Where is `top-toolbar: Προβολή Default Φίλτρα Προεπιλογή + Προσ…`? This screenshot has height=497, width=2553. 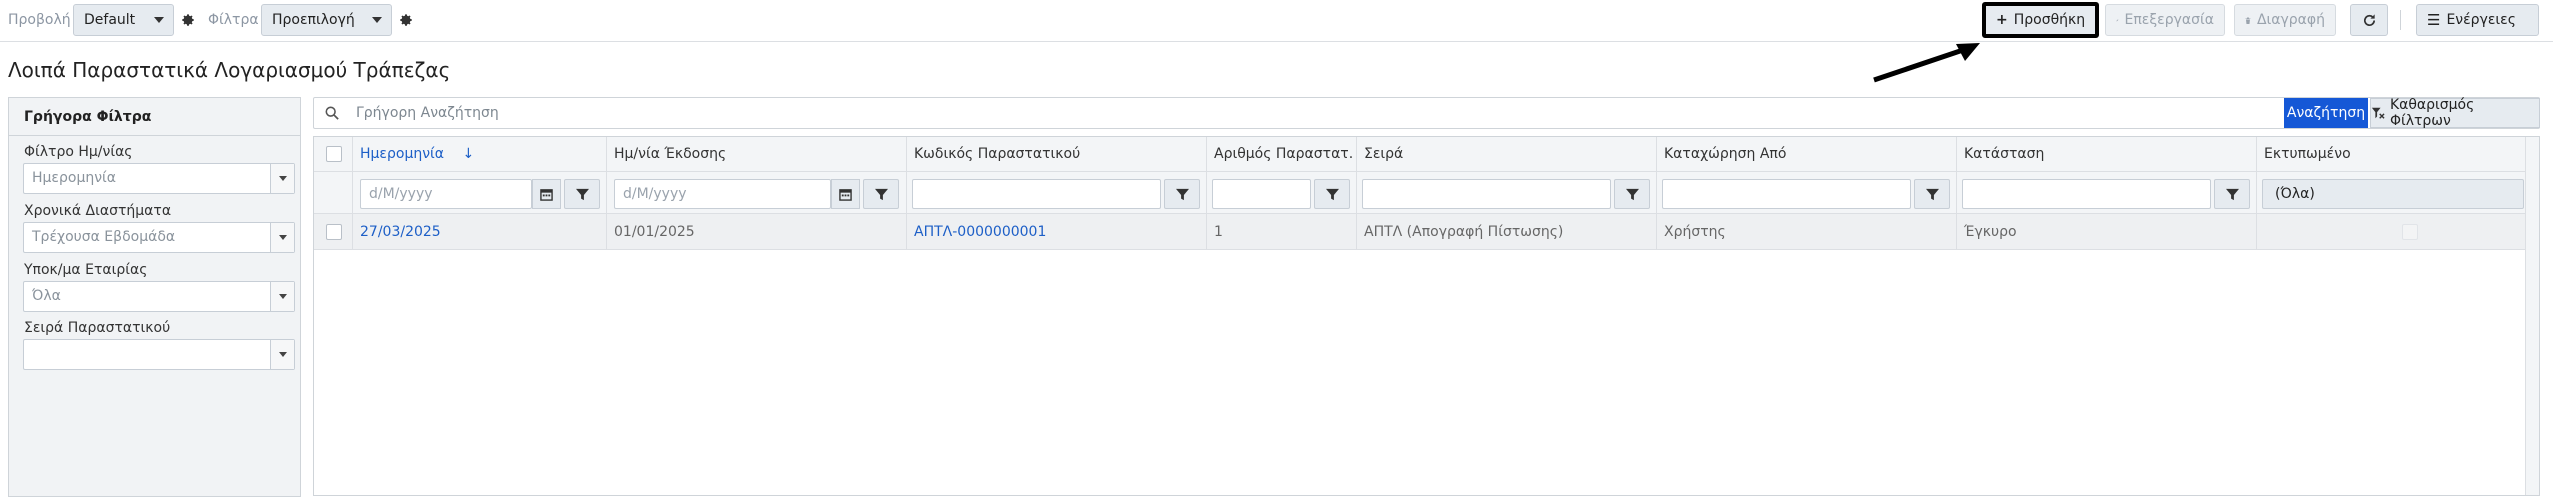 top-toolbar: Προβολή Default Φίλτρα Προεπιλογή + Προσ… is located at coordinates (1276, 21).